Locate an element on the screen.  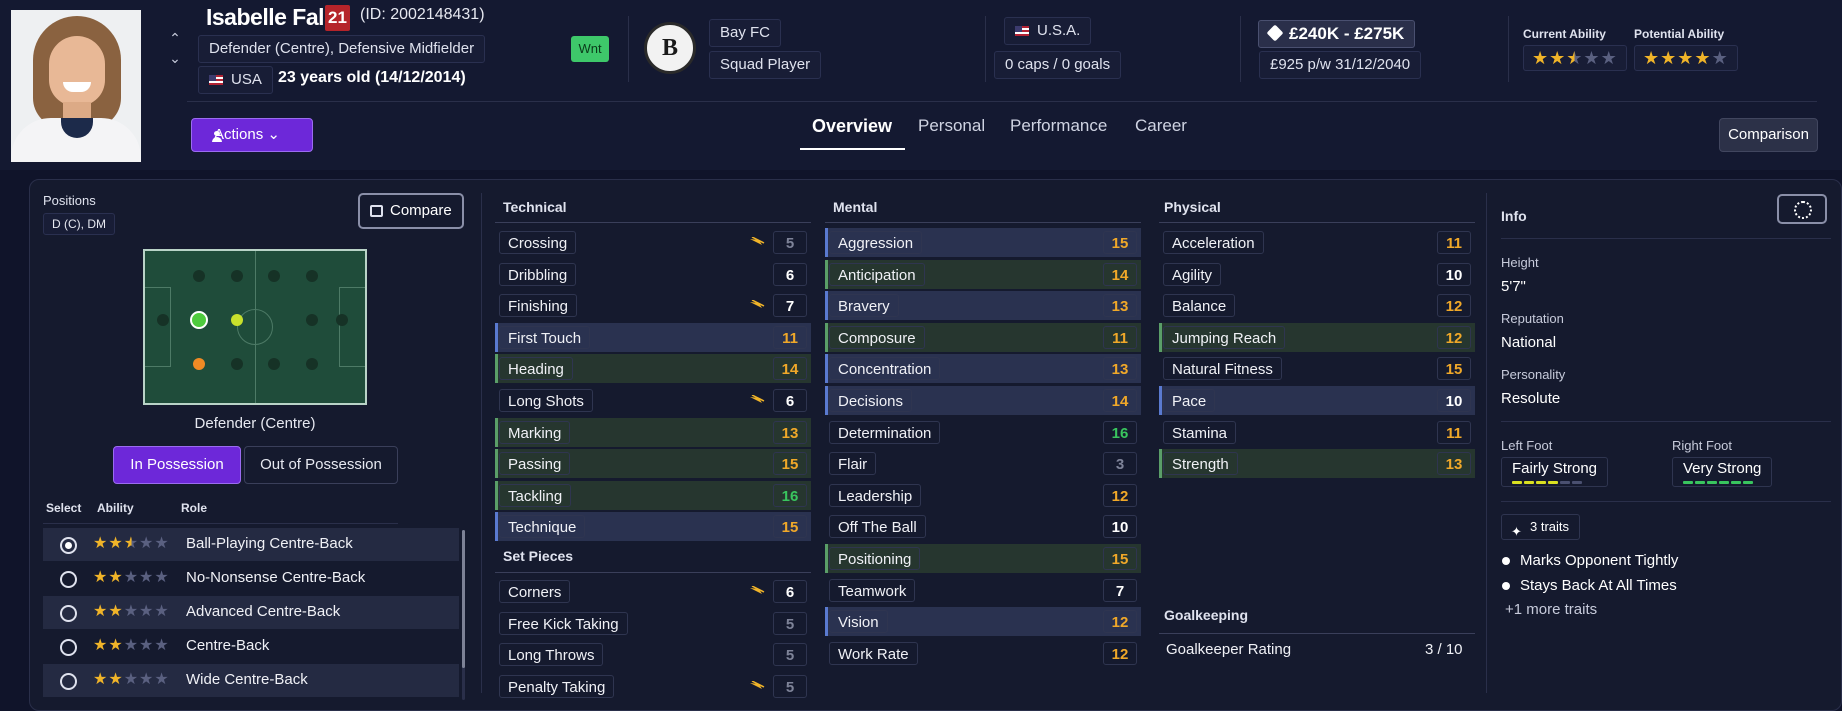
in-possession-toggle: In Possession is located at coordinates (177, 465).